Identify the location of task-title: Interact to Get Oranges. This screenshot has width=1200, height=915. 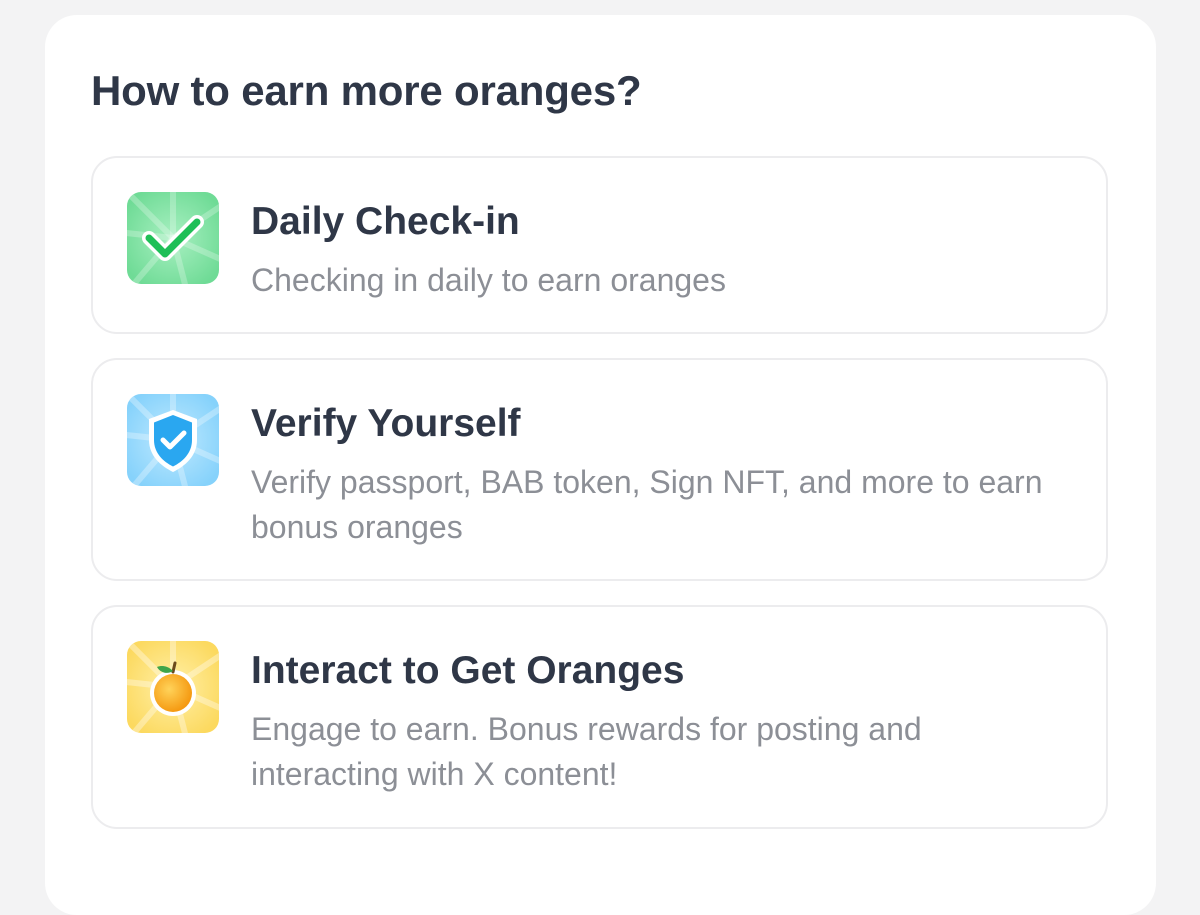
(468, 670).